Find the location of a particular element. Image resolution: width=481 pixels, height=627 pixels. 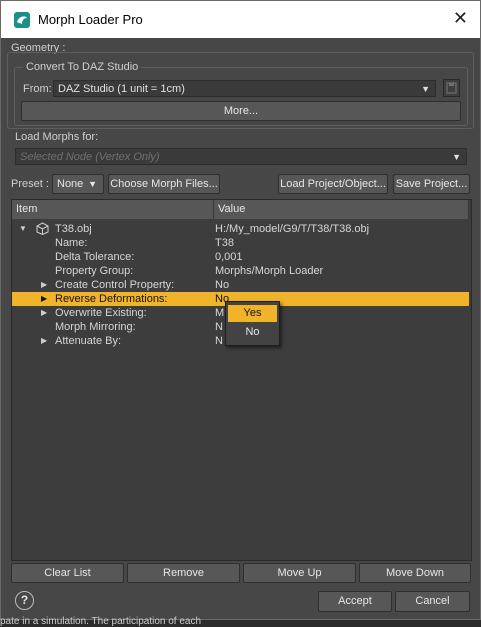

remove-label: Remove is located at coordinates (183, 573).